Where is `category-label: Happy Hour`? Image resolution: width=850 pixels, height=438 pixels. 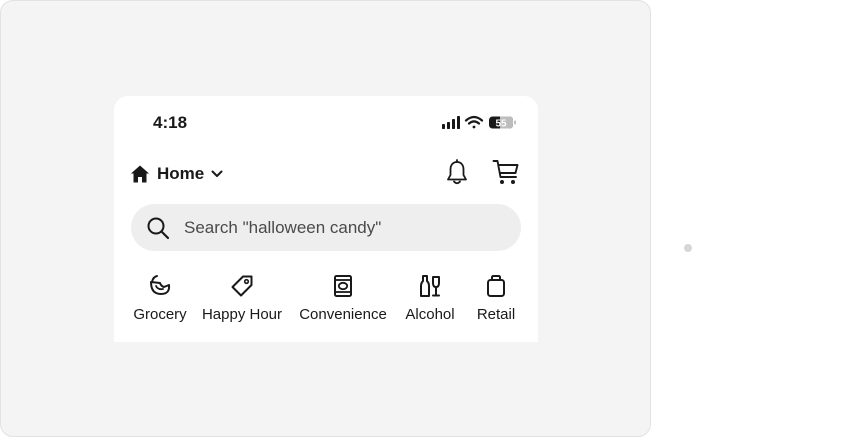
category-label: Happy Hour is located at coordinates (242, 314).